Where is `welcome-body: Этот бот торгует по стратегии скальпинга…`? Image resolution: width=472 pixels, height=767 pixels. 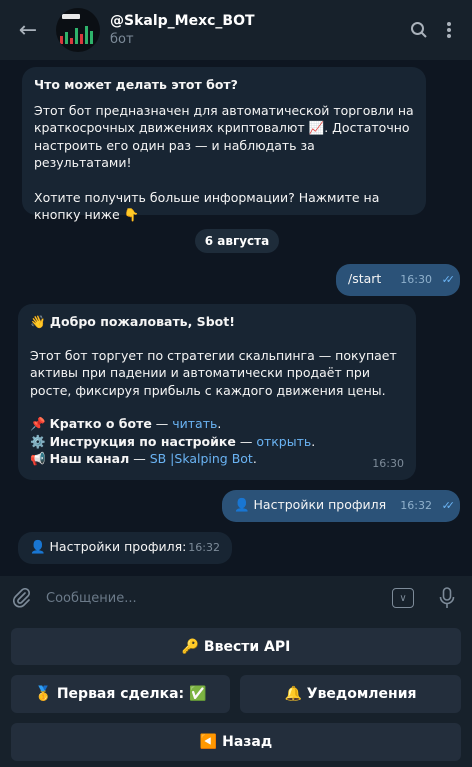 welcome-body: Этот бот торгует по стратегии скальпинга… is located at coordinates (213, 372).